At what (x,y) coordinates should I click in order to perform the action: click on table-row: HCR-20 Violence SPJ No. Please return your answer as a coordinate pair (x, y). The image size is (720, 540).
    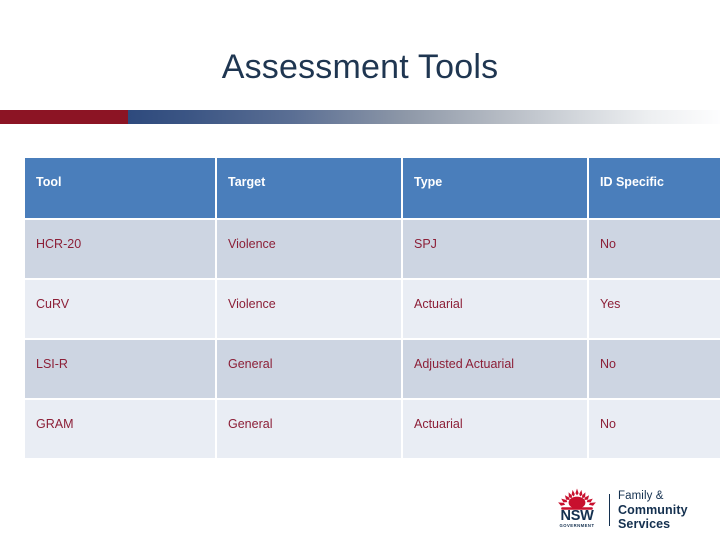
    Looking at the image, I should click on (372, 249).